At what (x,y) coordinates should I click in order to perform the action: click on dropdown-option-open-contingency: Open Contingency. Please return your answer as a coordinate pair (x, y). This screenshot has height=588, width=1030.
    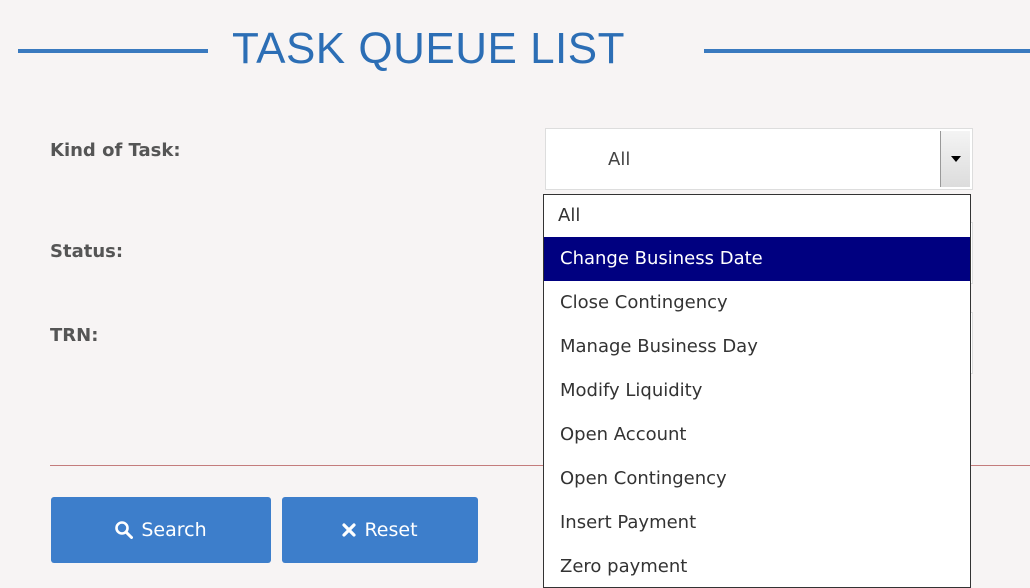
    Looking at the image, I should click on (757, 479).